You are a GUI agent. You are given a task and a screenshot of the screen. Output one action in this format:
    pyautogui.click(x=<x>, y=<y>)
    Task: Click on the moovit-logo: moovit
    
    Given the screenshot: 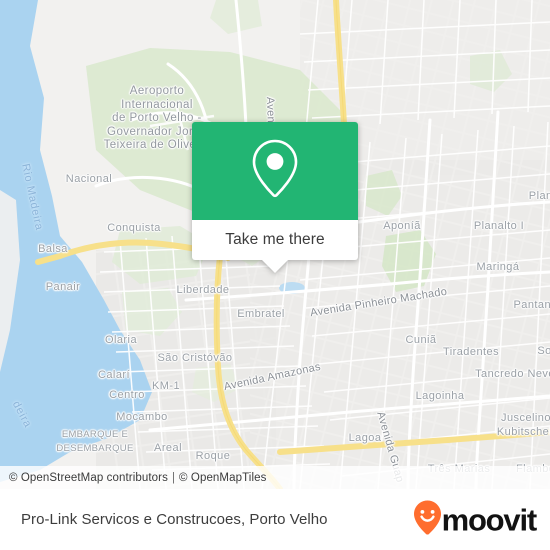 What is the action you would take?
    pyautogui.click(x=475, y=519)
    